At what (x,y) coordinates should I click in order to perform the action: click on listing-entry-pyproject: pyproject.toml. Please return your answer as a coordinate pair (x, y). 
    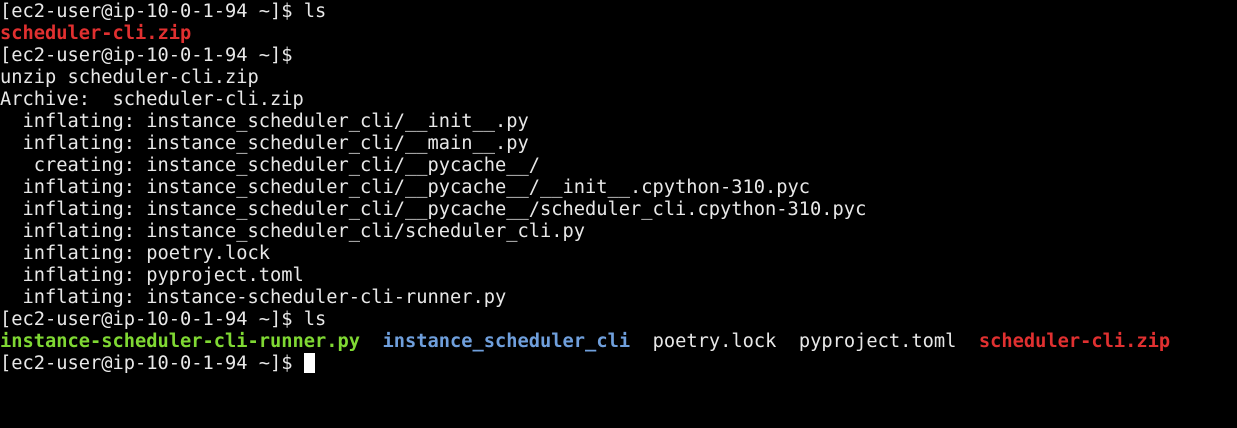
    Looking at the image, I should click on (877, 341).